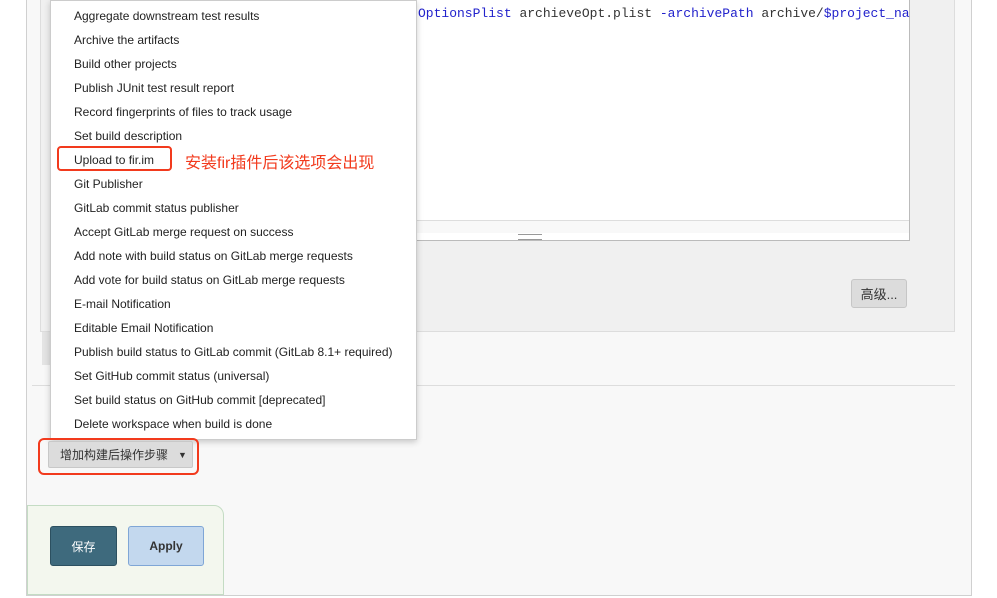 This screenshot has width=997, height=598. I want to click on menu-item: Editable Email Notification, so click(233, 328).